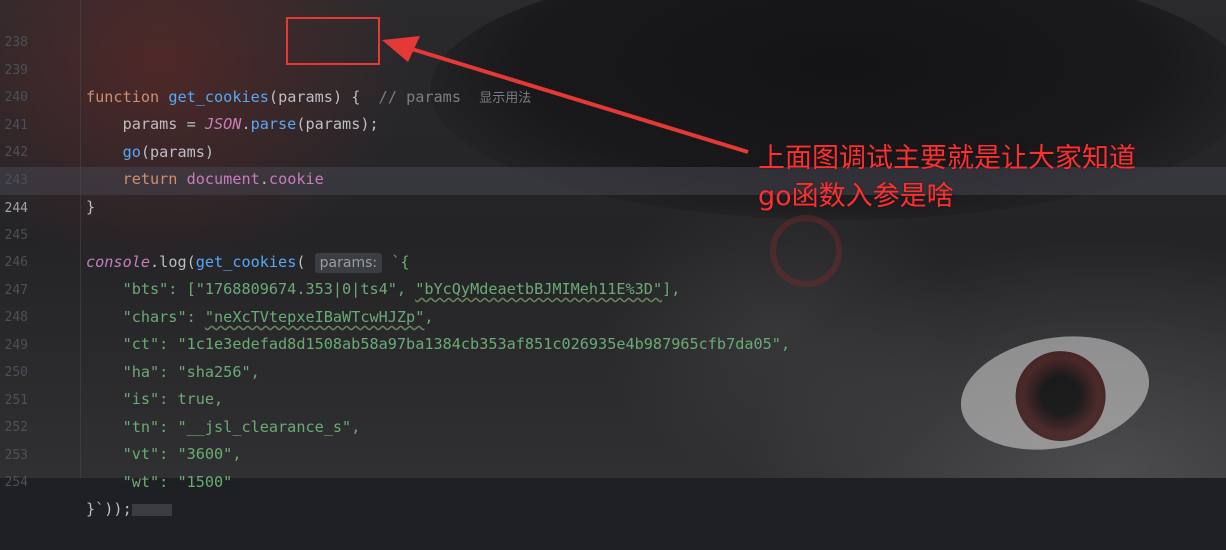 The width and height of the screenshot is (1226, 550). Describe the element at coordinates (856, 196) in the screenshot. I see `annotation-text-line: go函数入参是啥` at that location.